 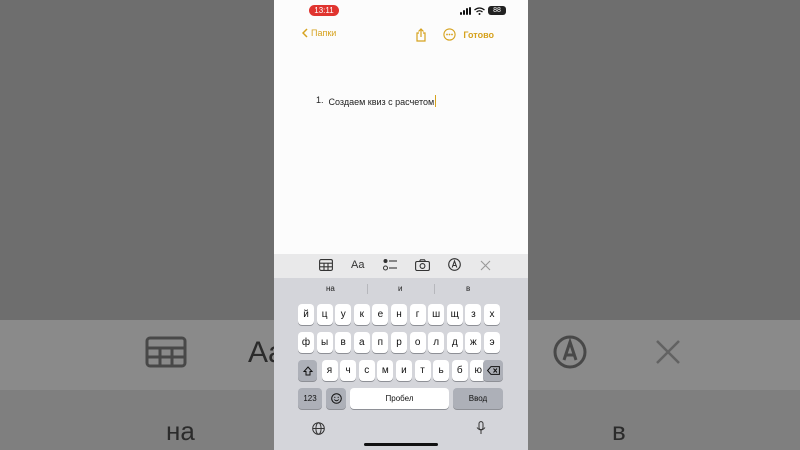 I want to click on key-row2-3: а, so click(x=361, y=342).